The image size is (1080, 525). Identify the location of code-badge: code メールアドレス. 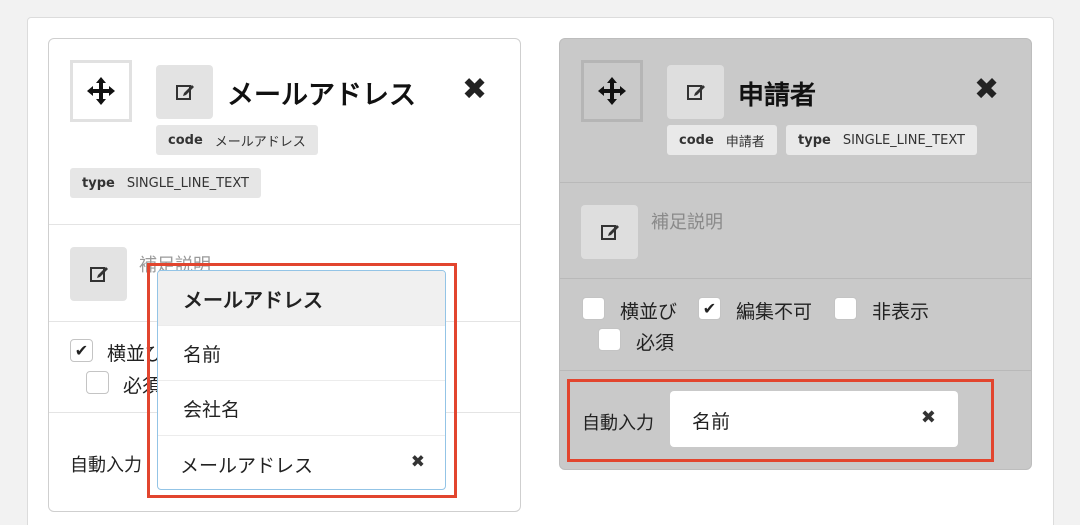
(237, 140).